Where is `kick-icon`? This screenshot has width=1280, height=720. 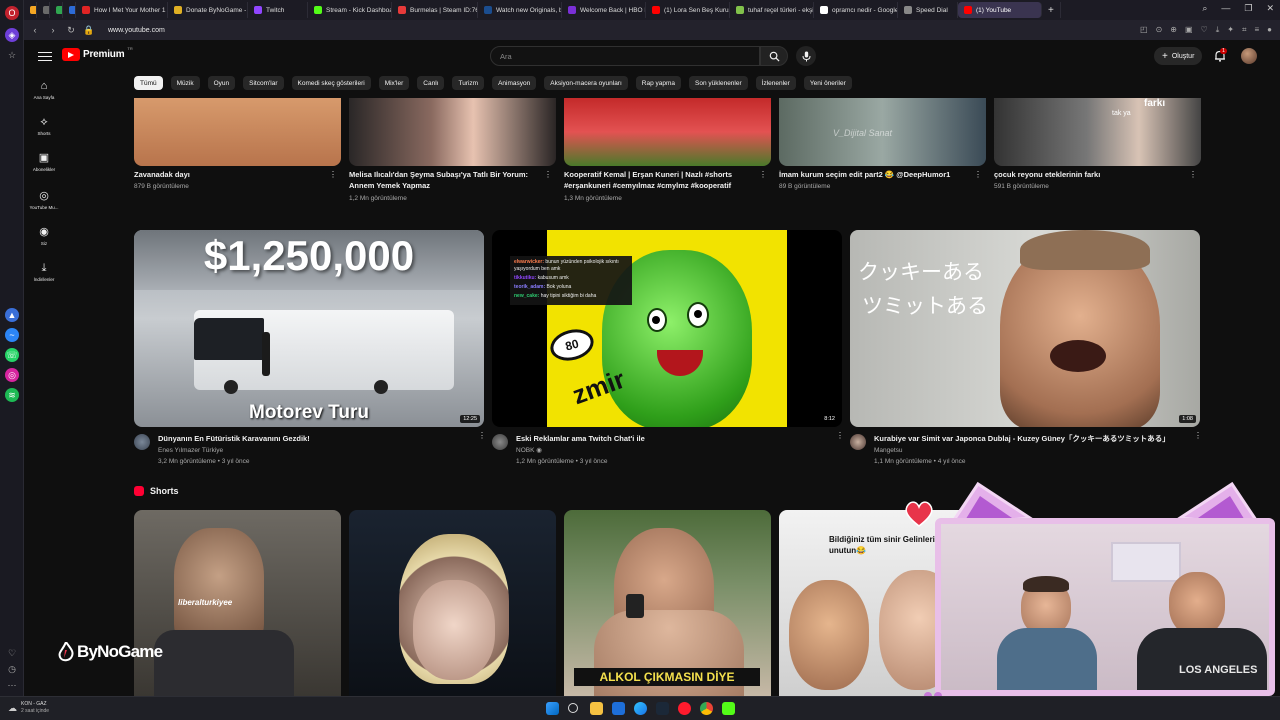
kick-icon is located at coordinates (728, 708).